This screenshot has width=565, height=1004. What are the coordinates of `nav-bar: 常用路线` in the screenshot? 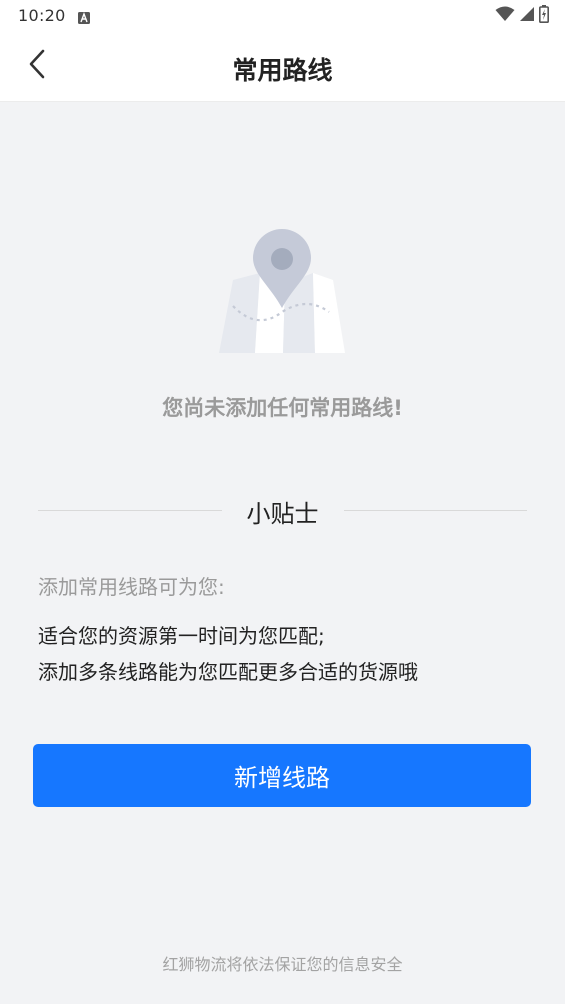 It's located at (282, 67).